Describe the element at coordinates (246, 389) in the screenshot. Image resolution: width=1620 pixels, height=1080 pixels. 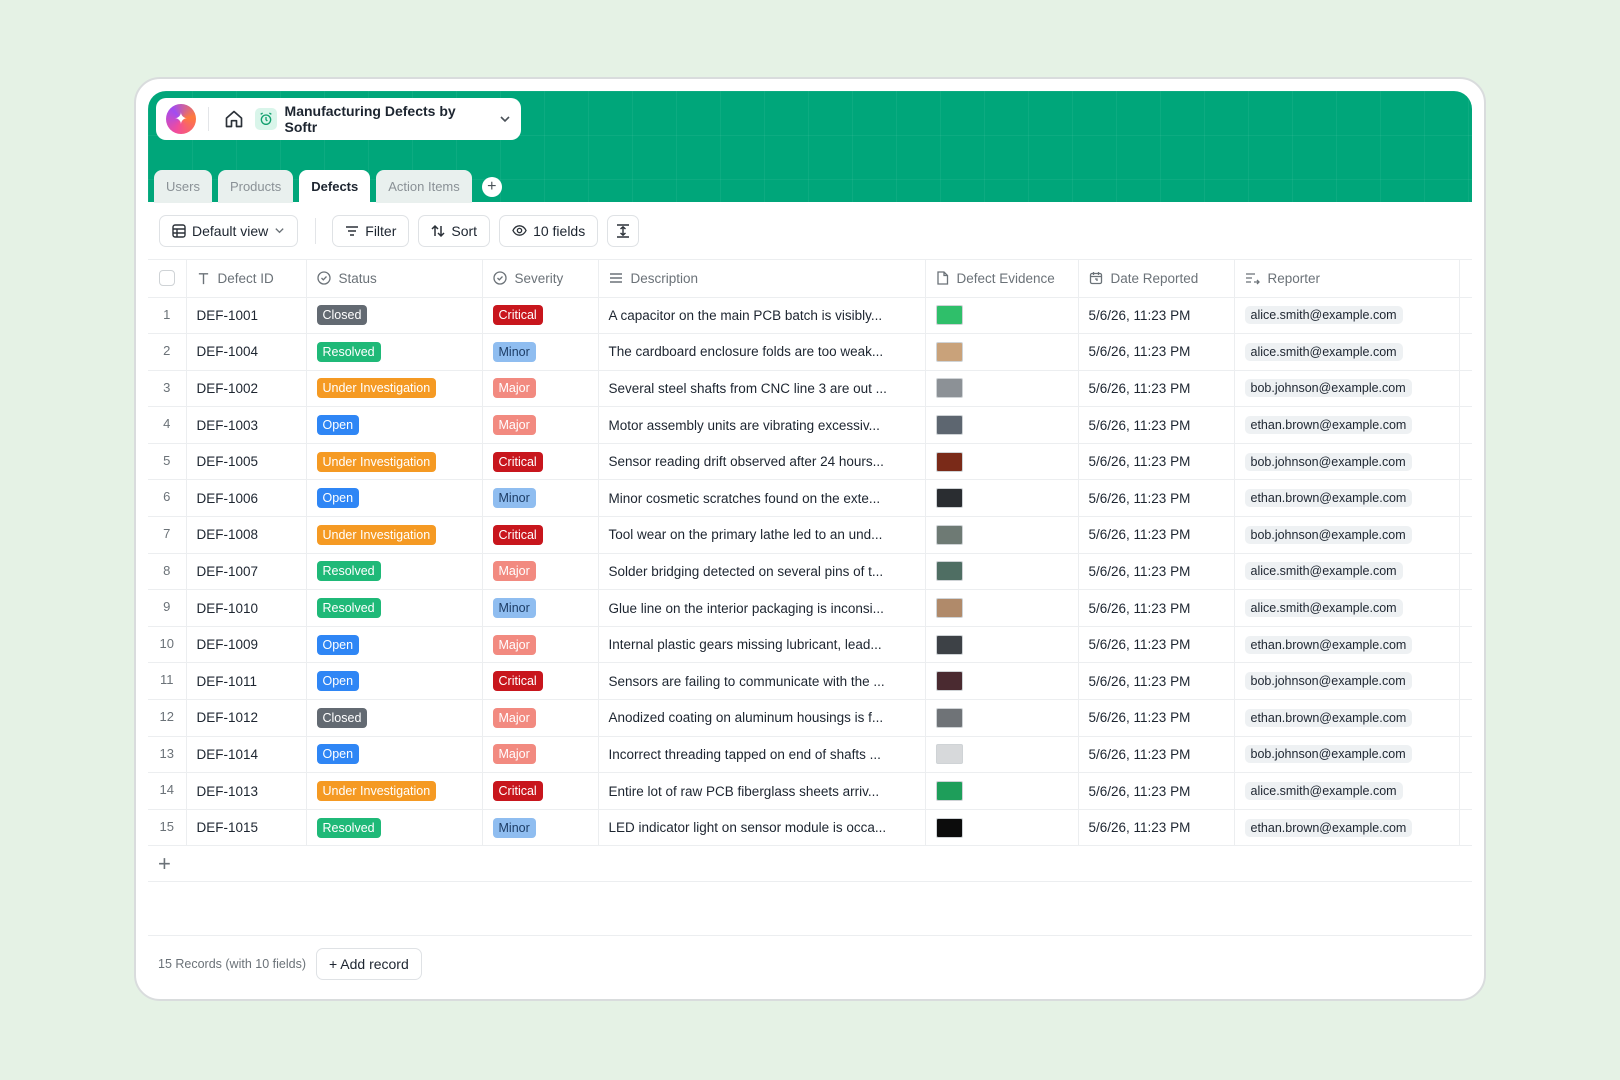
I see `defect-id-cell: DEF-1002` at that location.